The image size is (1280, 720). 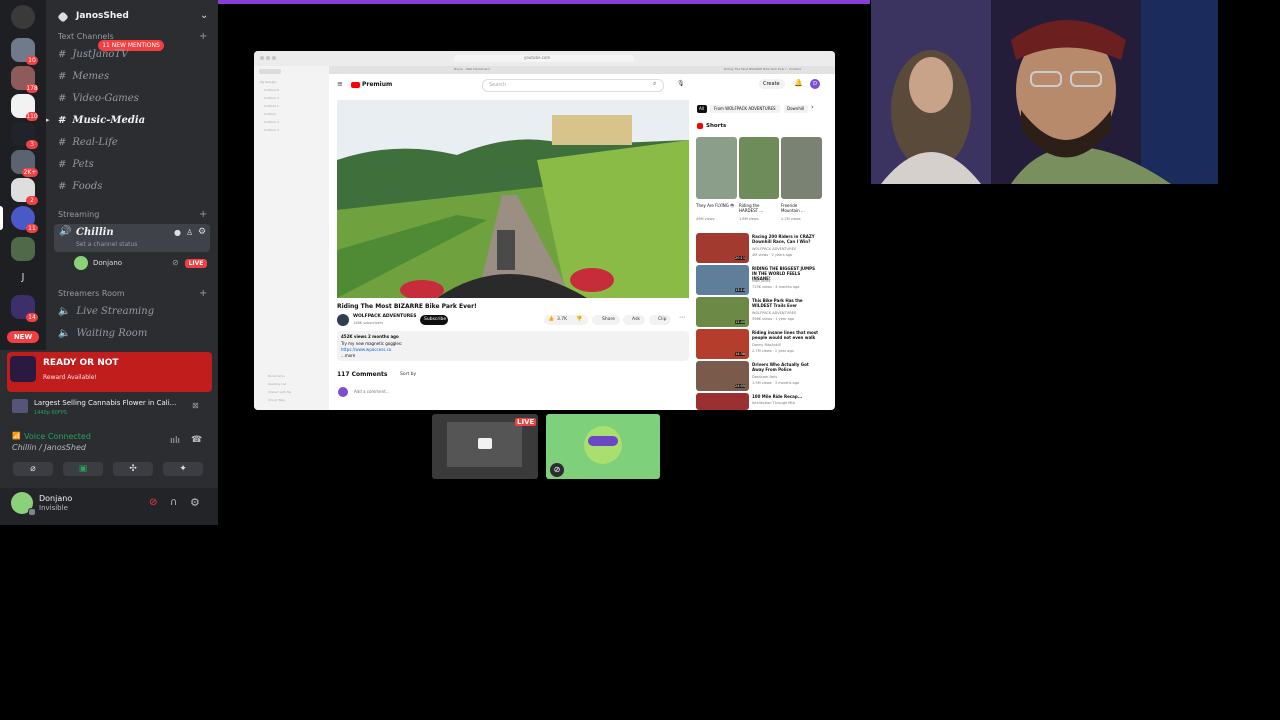 What do you see at coordinates (340, 84) in the screenshot?
I see `menu-icon: ≡` at bounding box center [340, 84].